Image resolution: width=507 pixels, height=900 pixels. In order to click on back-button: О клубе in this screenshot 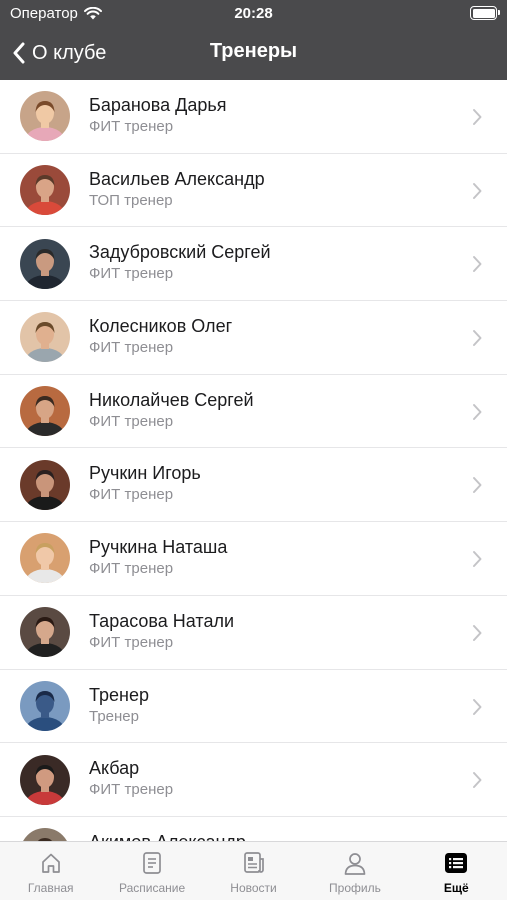, I will do `click(59, 53)`.